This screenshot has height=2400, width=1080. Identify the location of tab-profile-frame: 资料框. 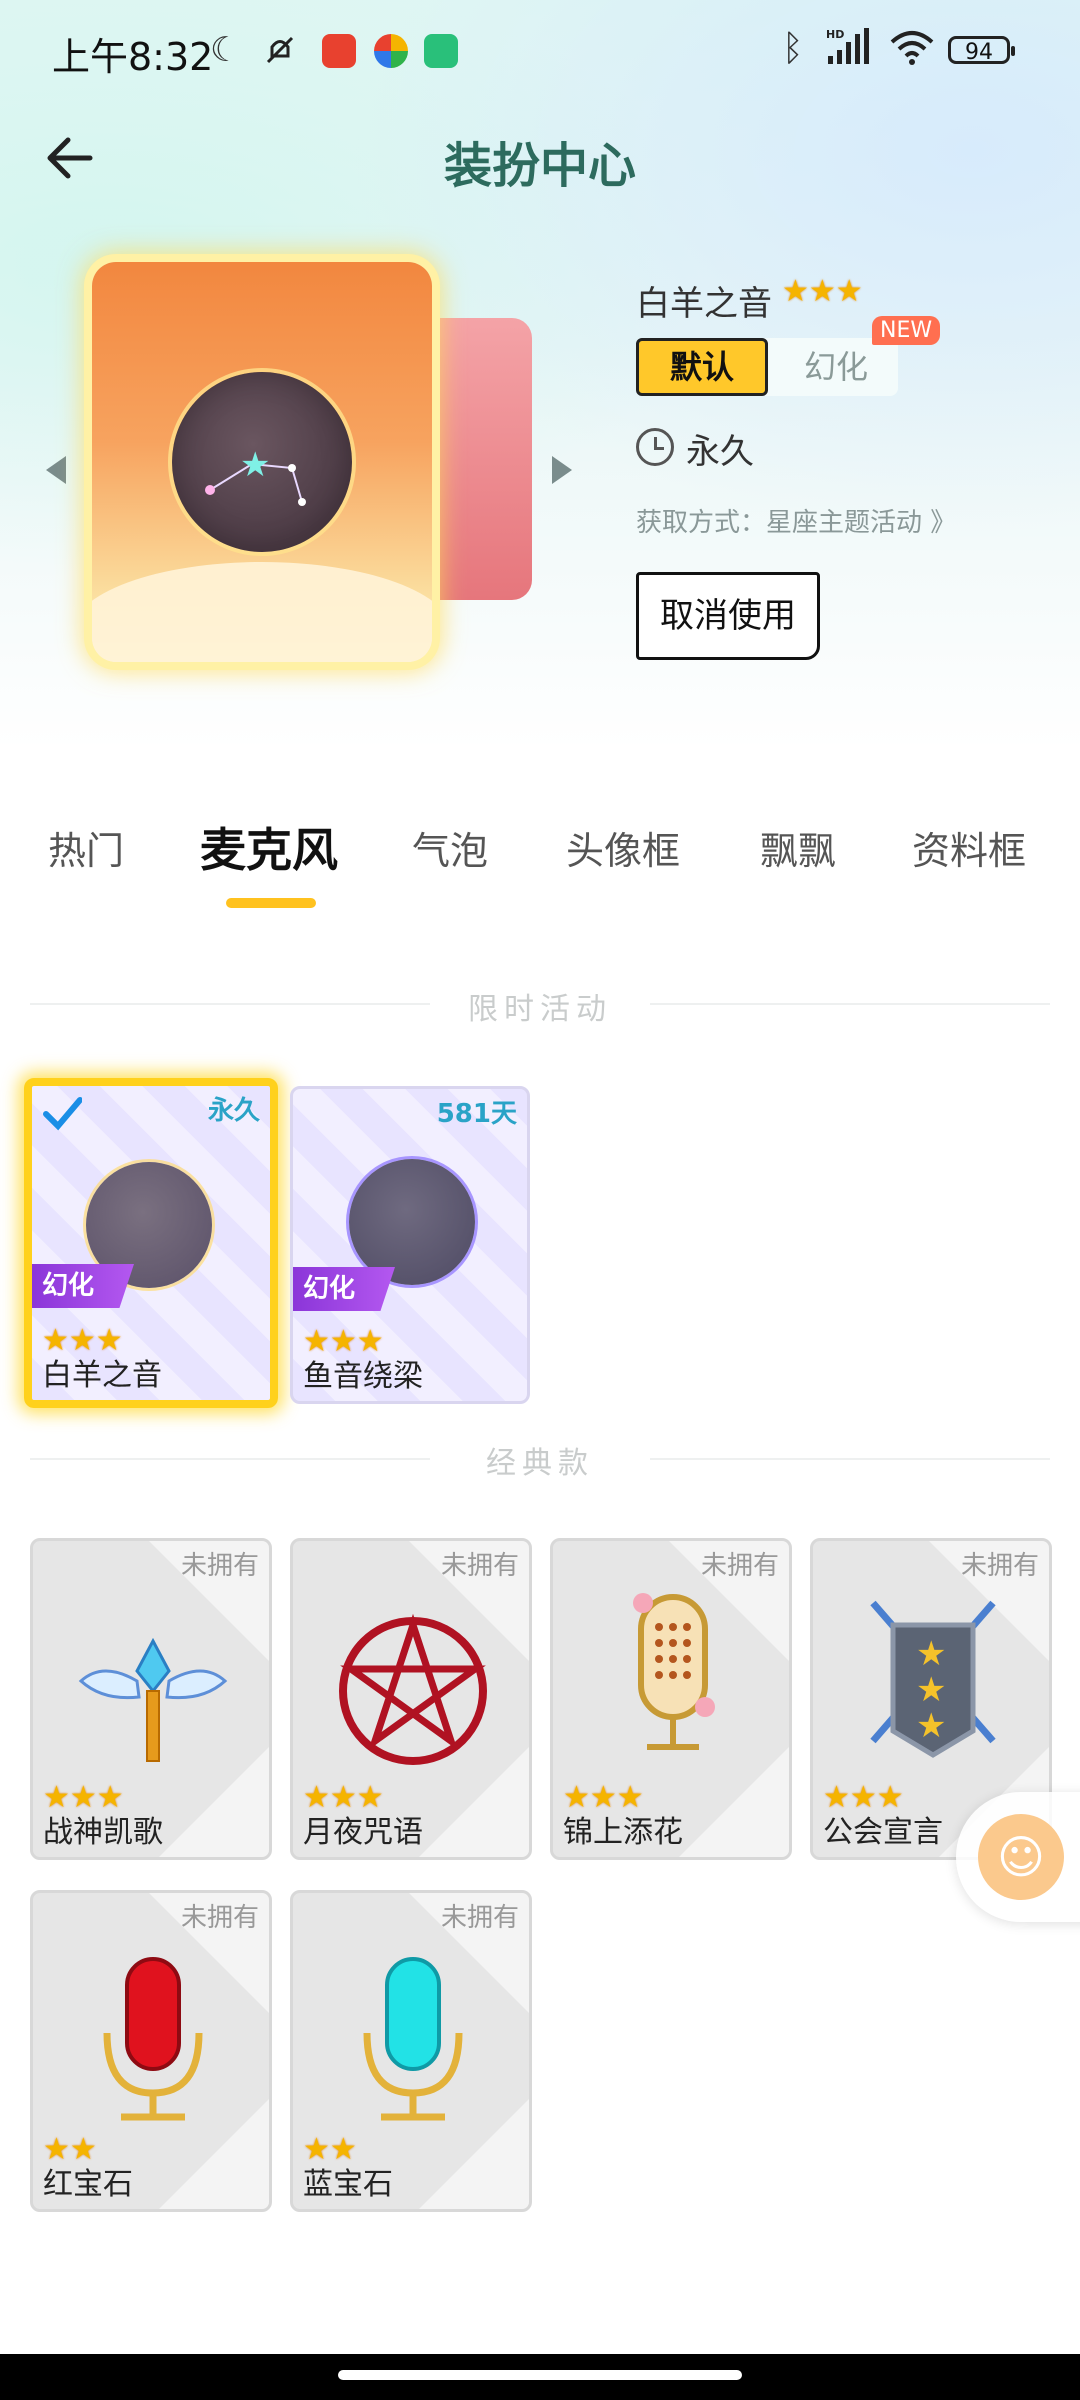
(969, 847).